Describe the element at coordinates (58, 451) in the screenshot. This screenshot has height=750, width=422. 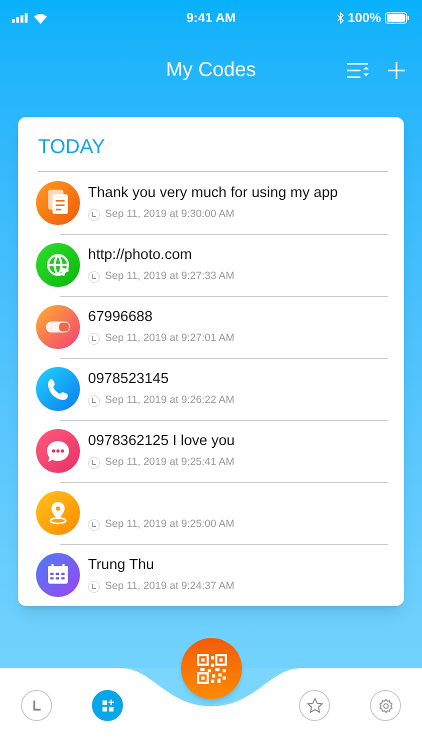
I see `chat-bubble-icon` at that location.